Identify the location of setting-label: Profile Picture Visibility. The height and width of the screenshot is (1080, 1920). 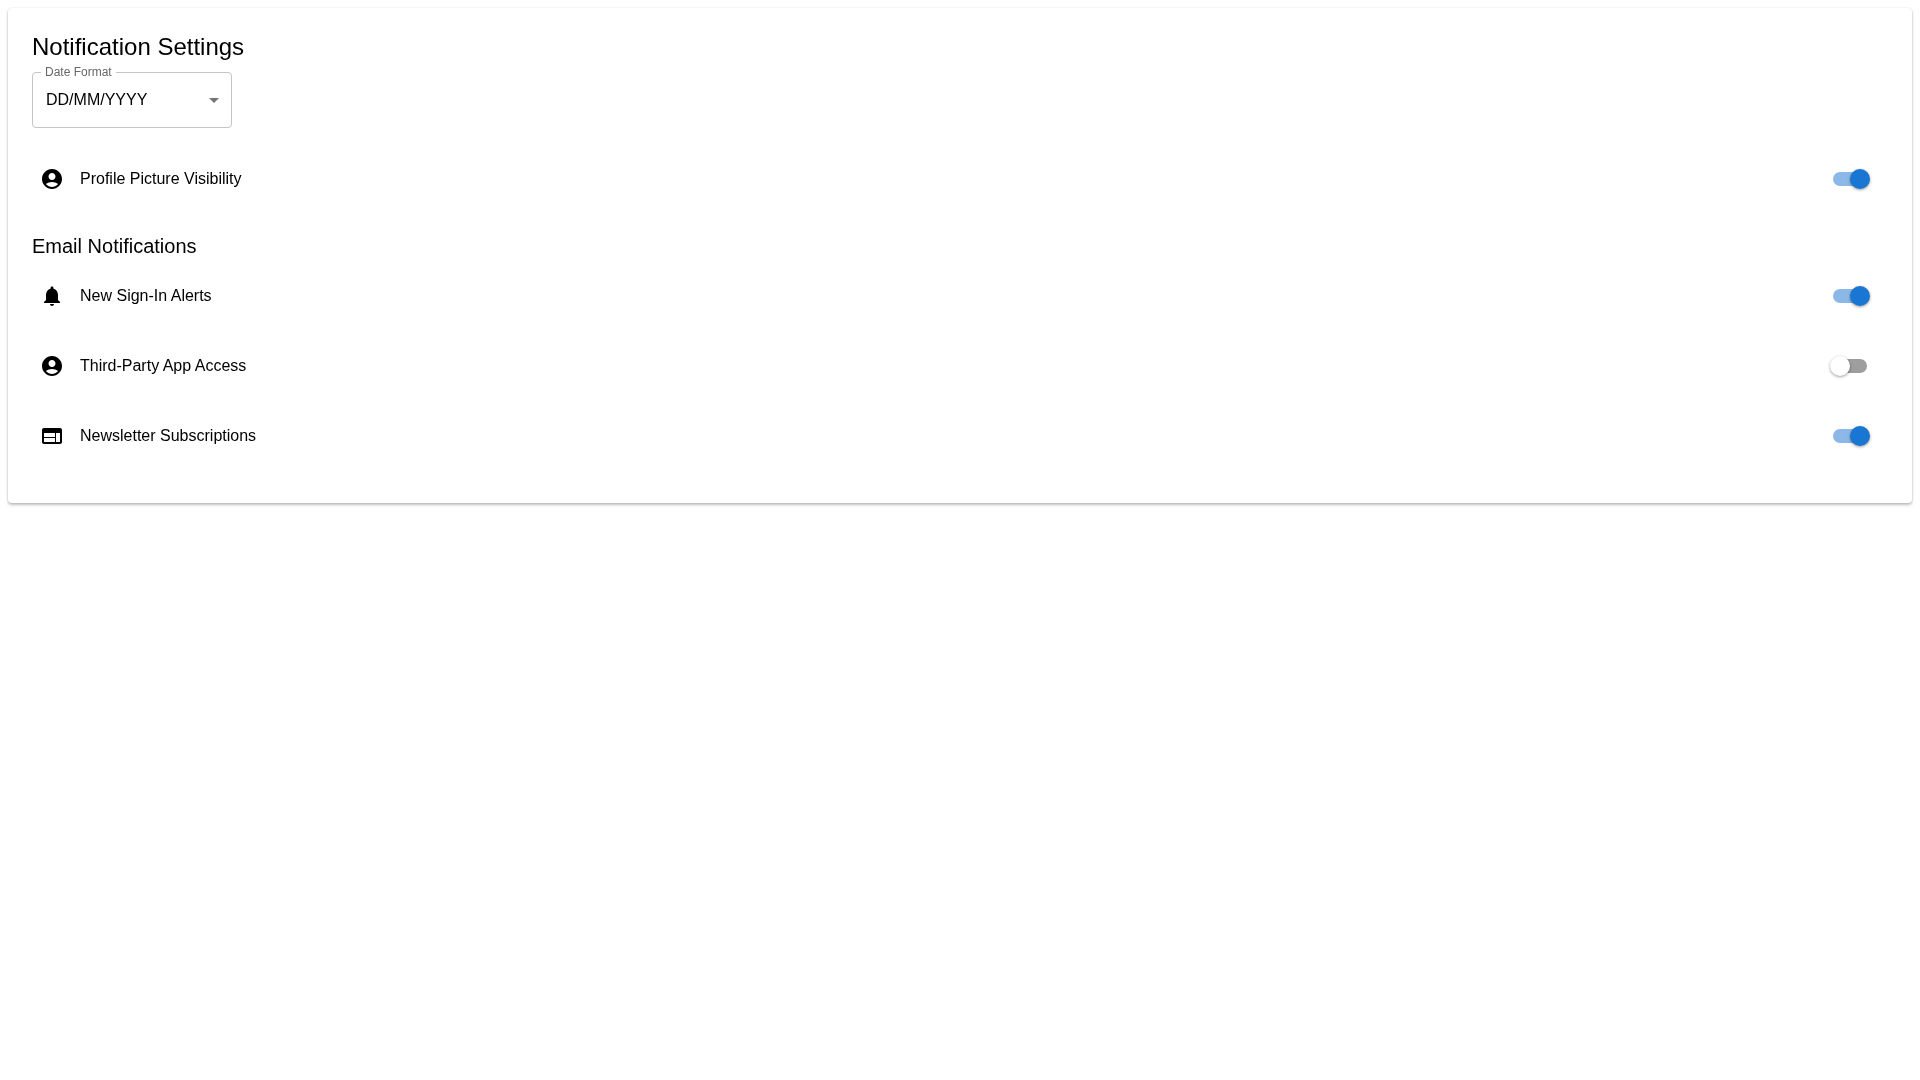
(161, 179).